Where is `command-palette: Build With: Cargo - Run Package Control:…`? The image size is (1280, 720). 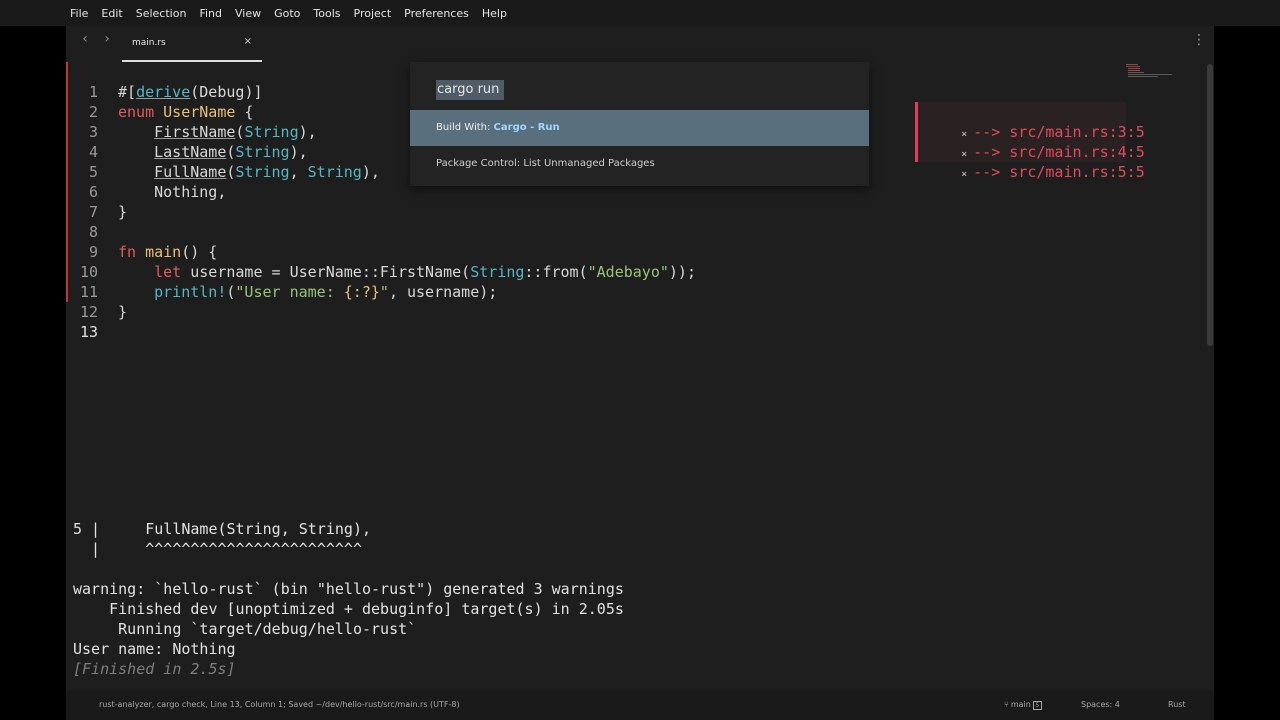 command-palette: Build With: Cargo - Run Package Control:… is located at coordinates (639, 124).